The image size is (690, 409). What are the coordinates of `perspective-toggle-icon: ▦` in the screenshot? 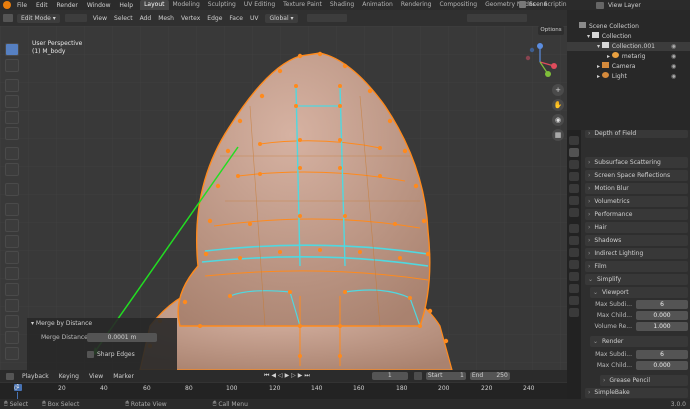 It's located at (558, 135).